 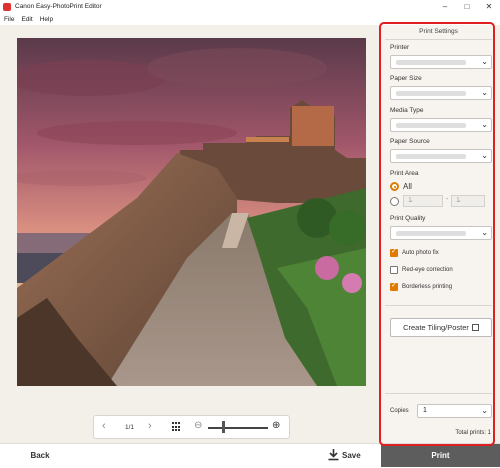 What do you see at coordinates (454, 411) in the screenshot?
I see `copies-dropdown: 1 ⌄` at bounding box center [454, 411].